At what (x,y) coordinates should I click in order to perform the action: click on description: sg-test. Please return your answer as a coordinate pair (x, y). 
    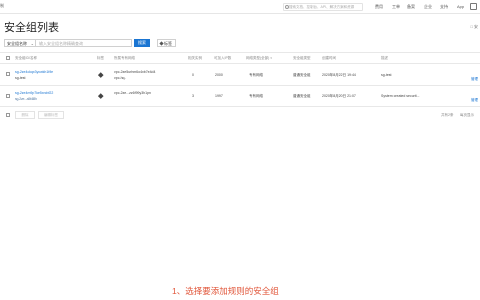
    Looking at the image, I should click on (386, 75).